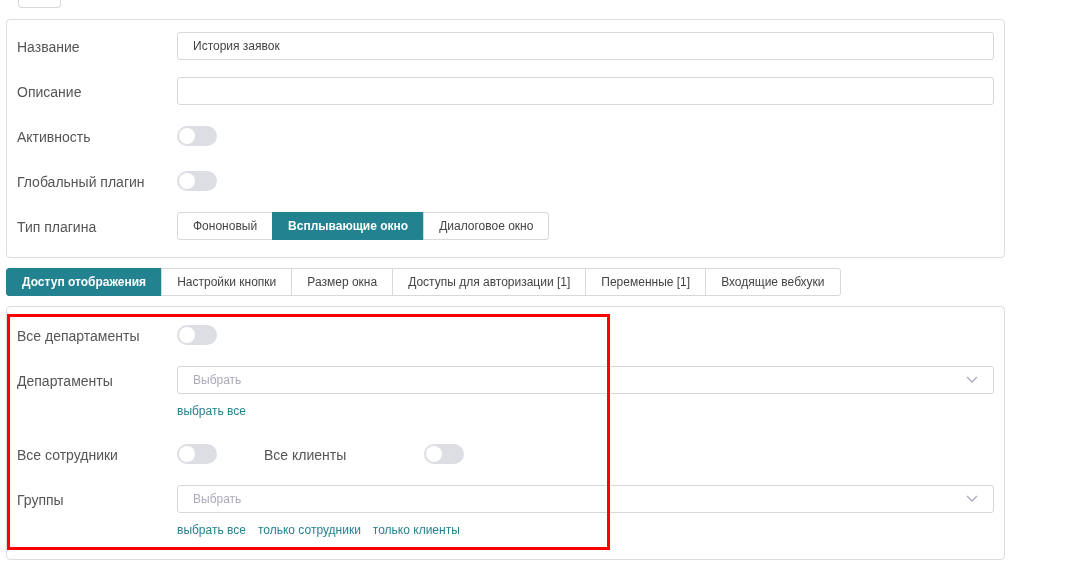 The width and height of the screenshot is (1071, 564). I want to click on text-field, so click(585, 91).